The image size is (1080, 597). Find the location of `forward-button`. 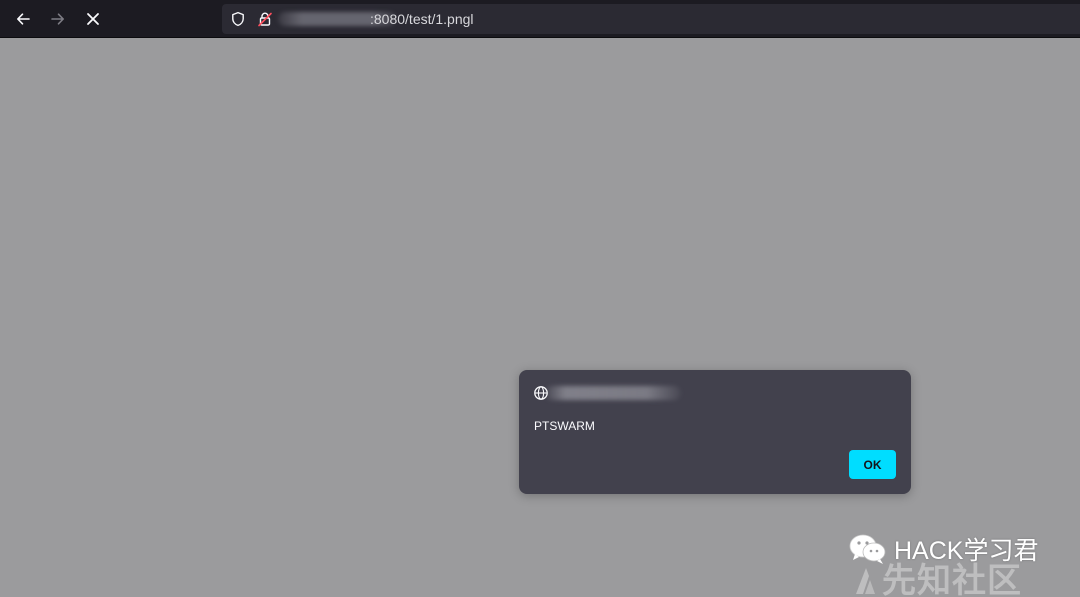

forward-button is located at coordinates (58, 19).